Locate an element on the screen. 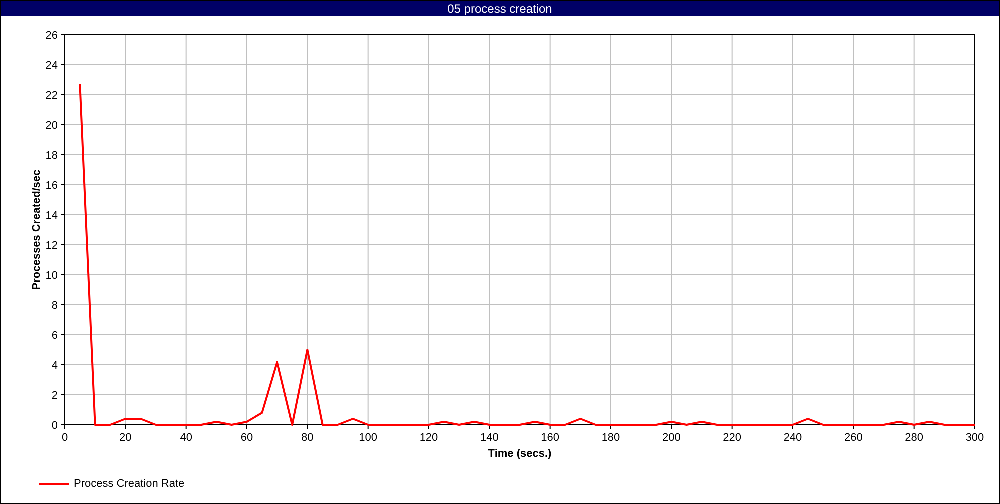 The image size is (1000, 504). y-tick-label: 26 is located at coordinates (52, 36).